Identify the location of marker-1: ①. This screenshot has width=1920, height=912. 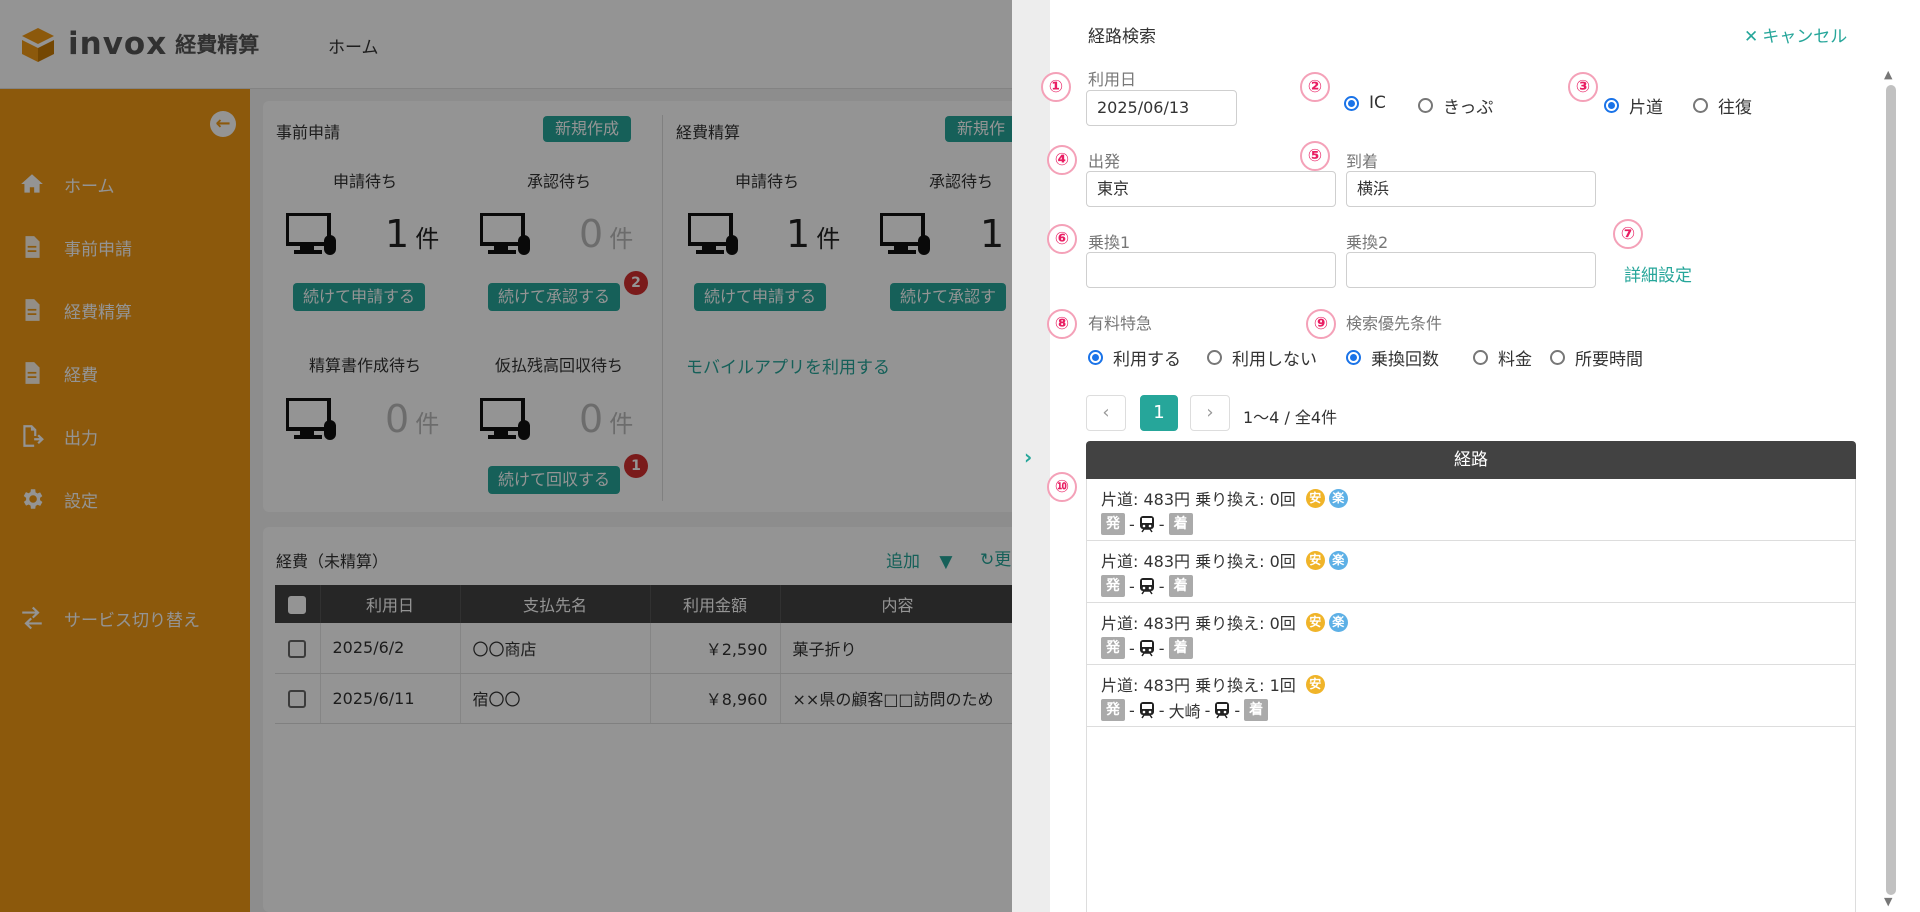
(1056, 87).